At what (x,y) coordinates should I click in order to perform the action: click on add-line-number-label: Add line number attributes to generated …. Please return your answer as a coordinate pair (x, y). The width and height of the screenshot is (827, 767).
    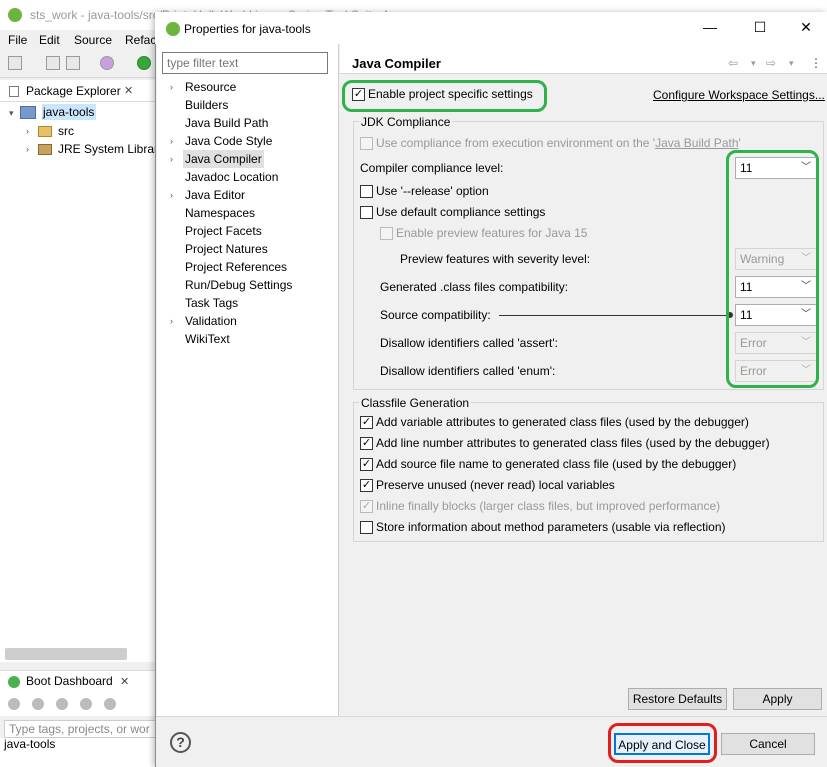
    Looking at the image, I should click on (573, 443).